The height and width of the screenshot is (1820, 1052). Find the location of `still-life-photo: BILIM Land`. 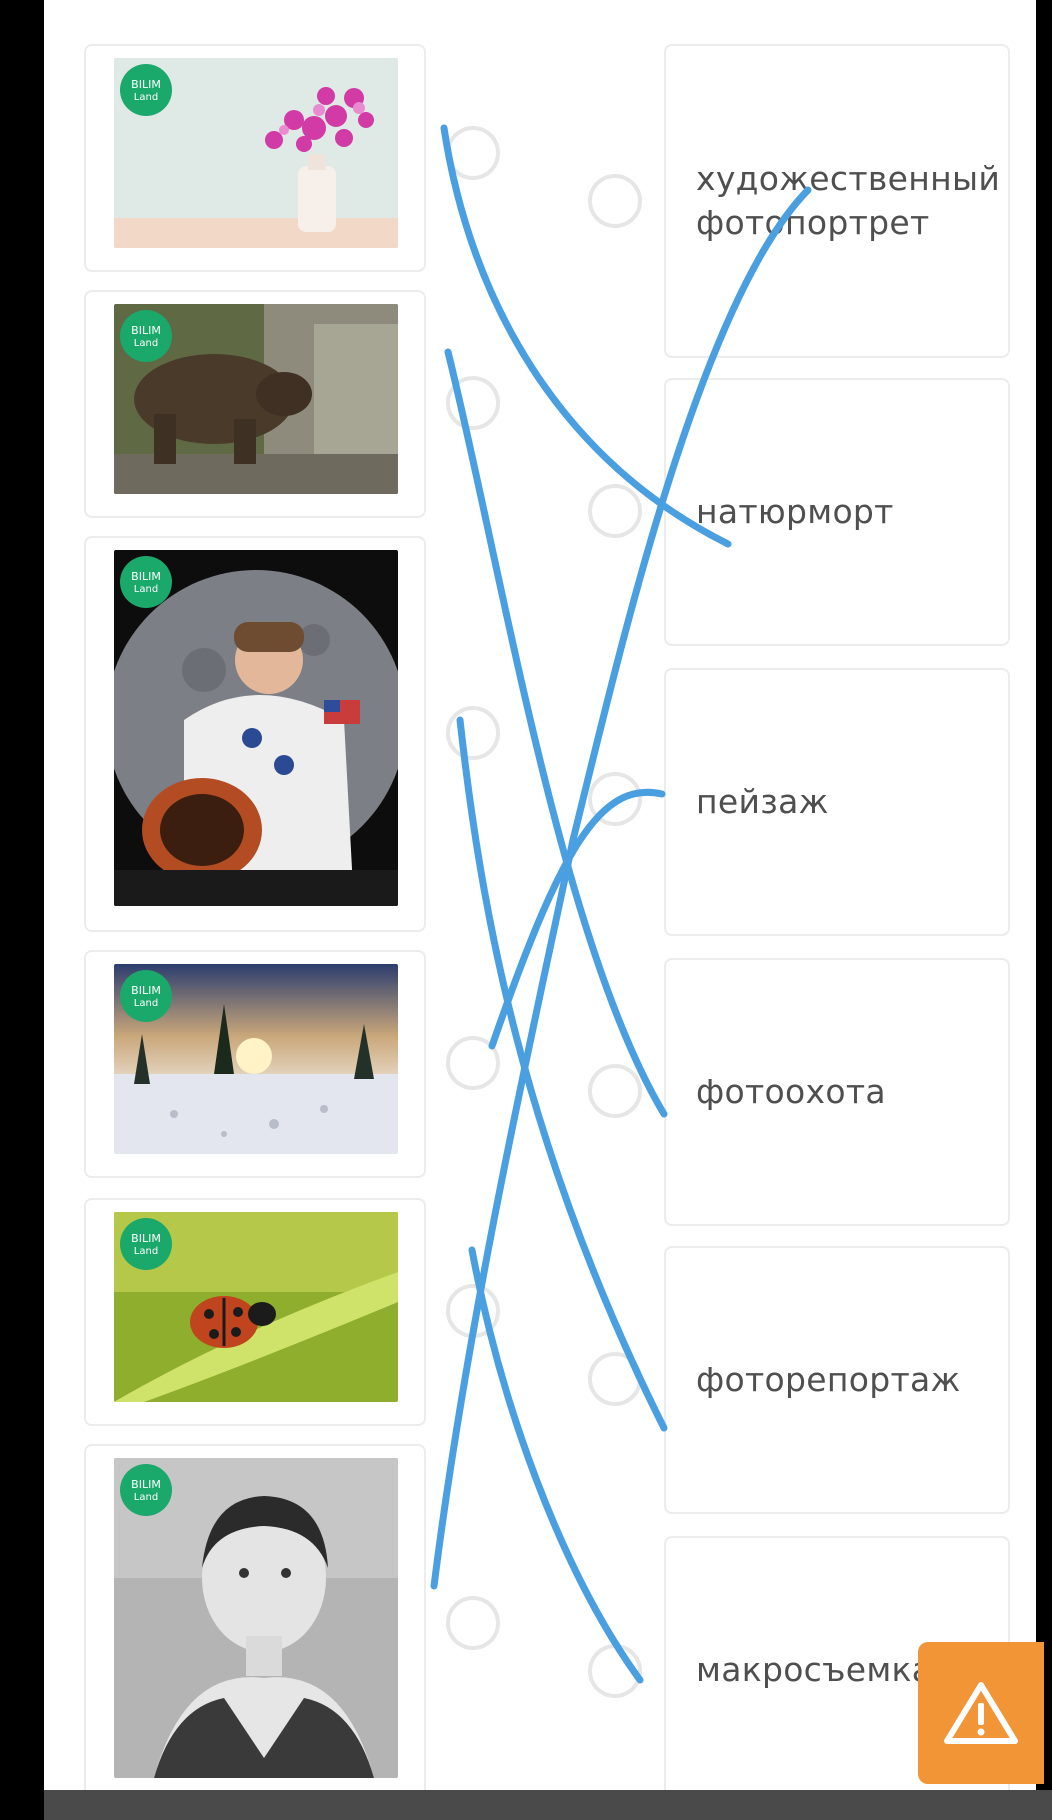

still-life-photo: BILIM Land is located at coordinates (256, 153).